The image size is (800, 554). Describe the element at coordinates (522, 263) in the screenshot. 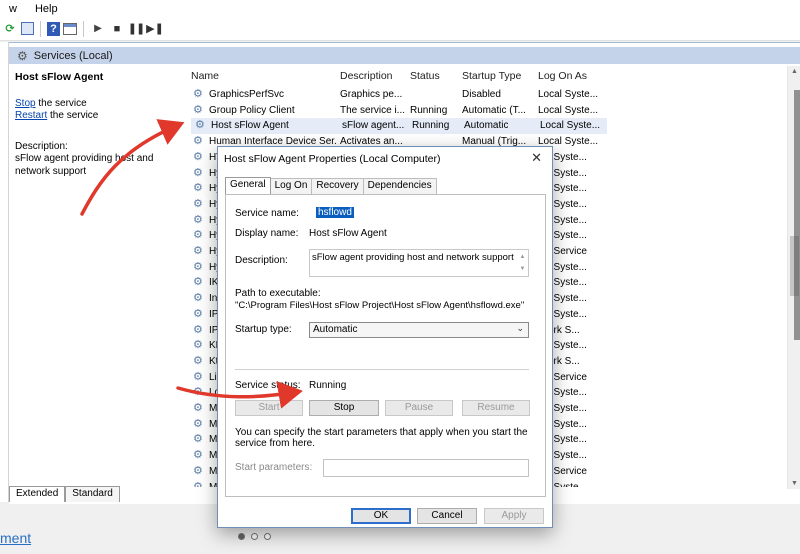

I see `description-scroll-icon: ▲ ▼` at that location.